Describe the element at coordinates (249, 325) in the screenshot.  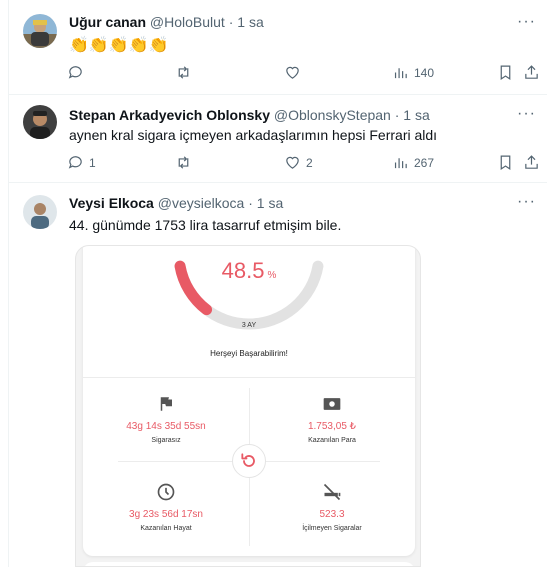
I see `goal-period: 3 AY` at that location.